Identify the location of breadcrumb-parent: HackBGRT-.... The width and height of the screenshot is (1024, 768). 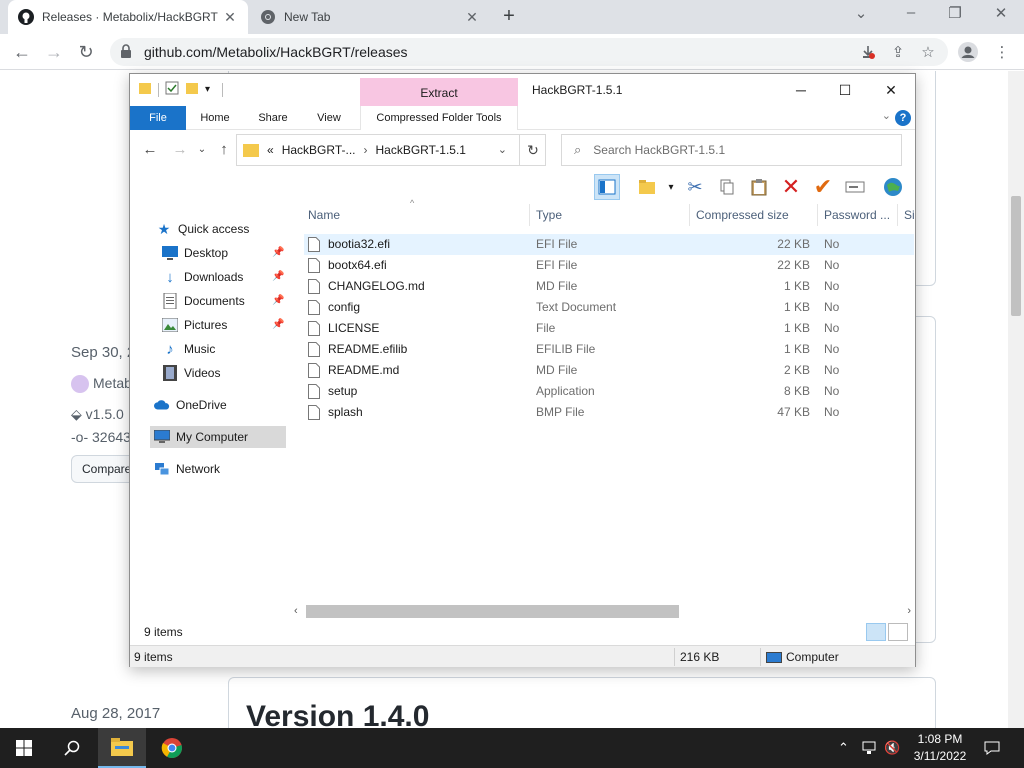
(319, 150).